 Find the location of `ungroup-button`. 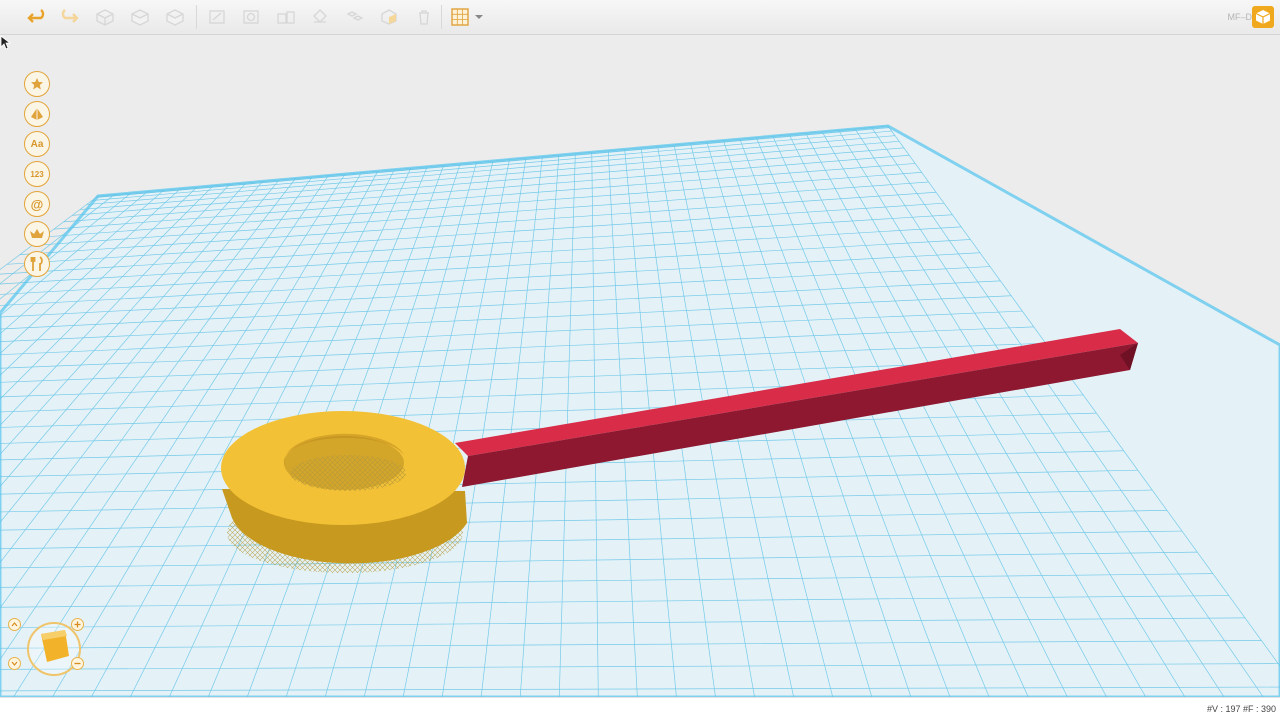

ungroup-button is located at coordinates (389, 17).